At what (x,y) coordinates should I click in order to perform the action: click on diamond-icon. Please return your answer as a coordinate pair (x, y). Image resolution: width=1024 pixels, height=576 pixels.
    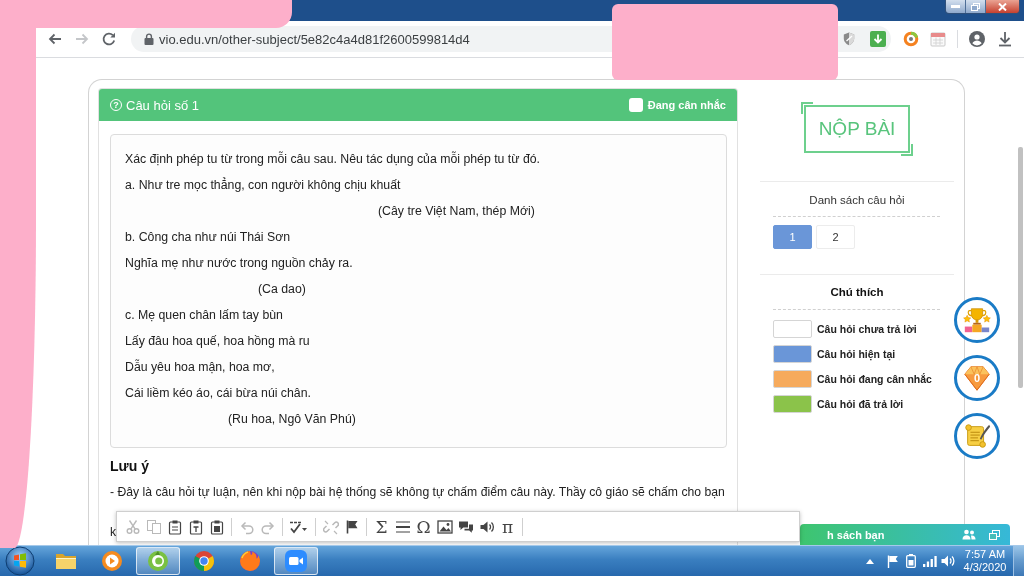
    Looking at the image, I should click on (977, 378).